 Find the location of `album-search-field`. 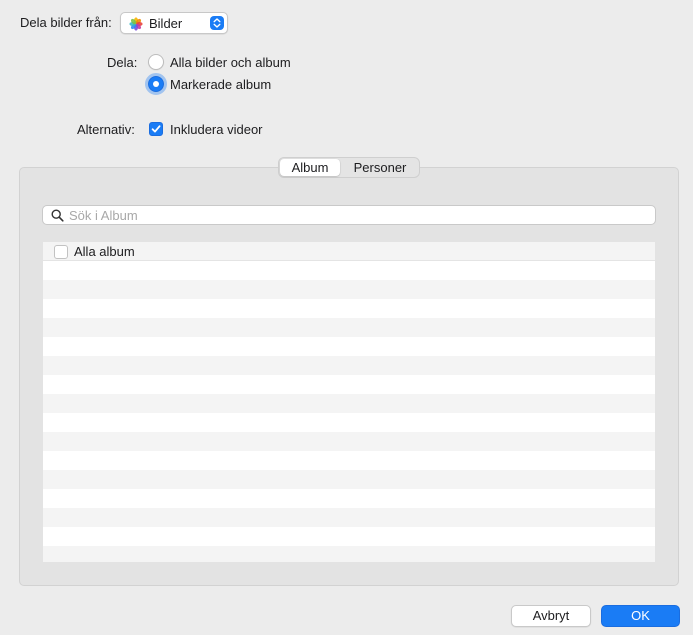

album-search-field is located at coordinates (349, 215).